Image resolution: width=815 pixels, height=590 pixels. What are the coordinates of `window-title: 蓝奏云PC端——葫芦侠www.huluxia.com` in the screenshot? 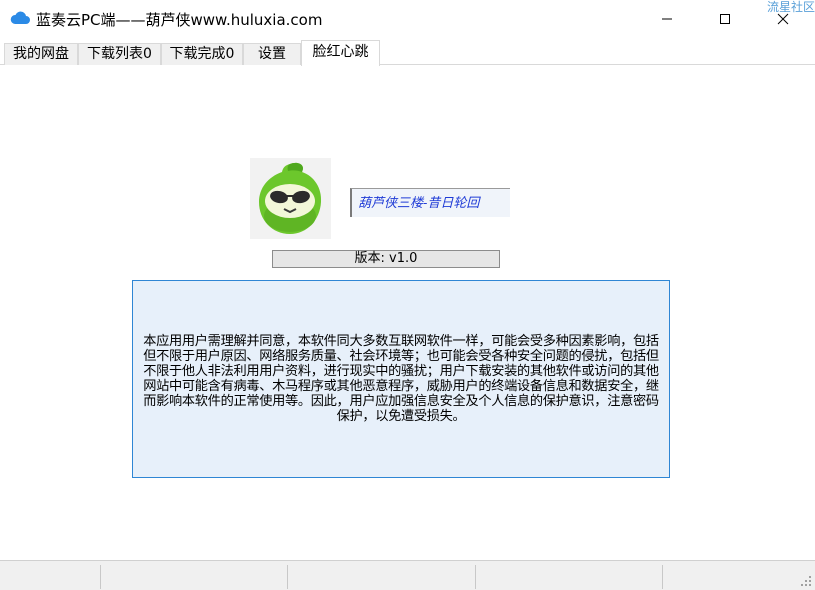 It's located at (179, 20).